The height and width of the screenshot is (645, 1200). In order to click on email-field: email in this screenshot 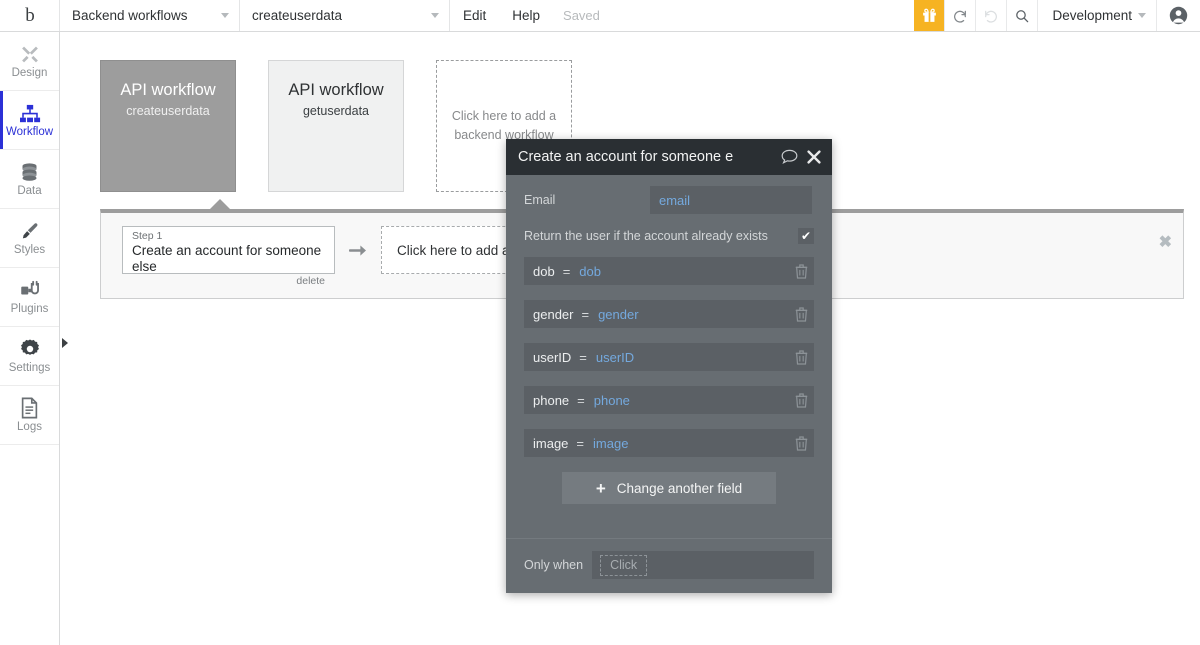, I will do `click(731, 200)`.